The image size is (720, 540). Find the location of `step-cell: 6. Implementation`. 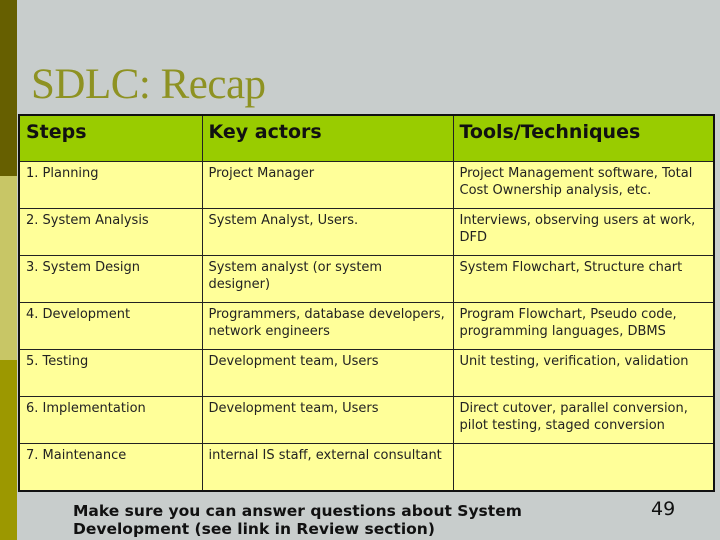

step-cell: 6. Implementation is located at coordinates (110, 420).